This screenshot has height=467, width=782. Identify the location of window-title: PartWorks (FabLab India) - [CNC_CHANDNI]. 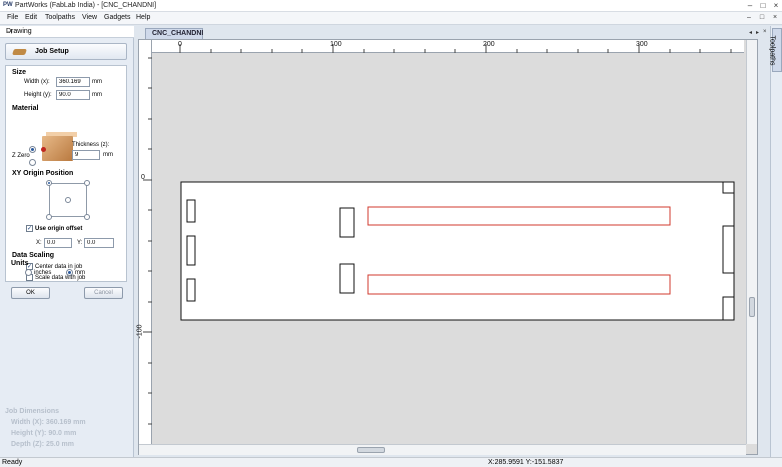
(86, 5).